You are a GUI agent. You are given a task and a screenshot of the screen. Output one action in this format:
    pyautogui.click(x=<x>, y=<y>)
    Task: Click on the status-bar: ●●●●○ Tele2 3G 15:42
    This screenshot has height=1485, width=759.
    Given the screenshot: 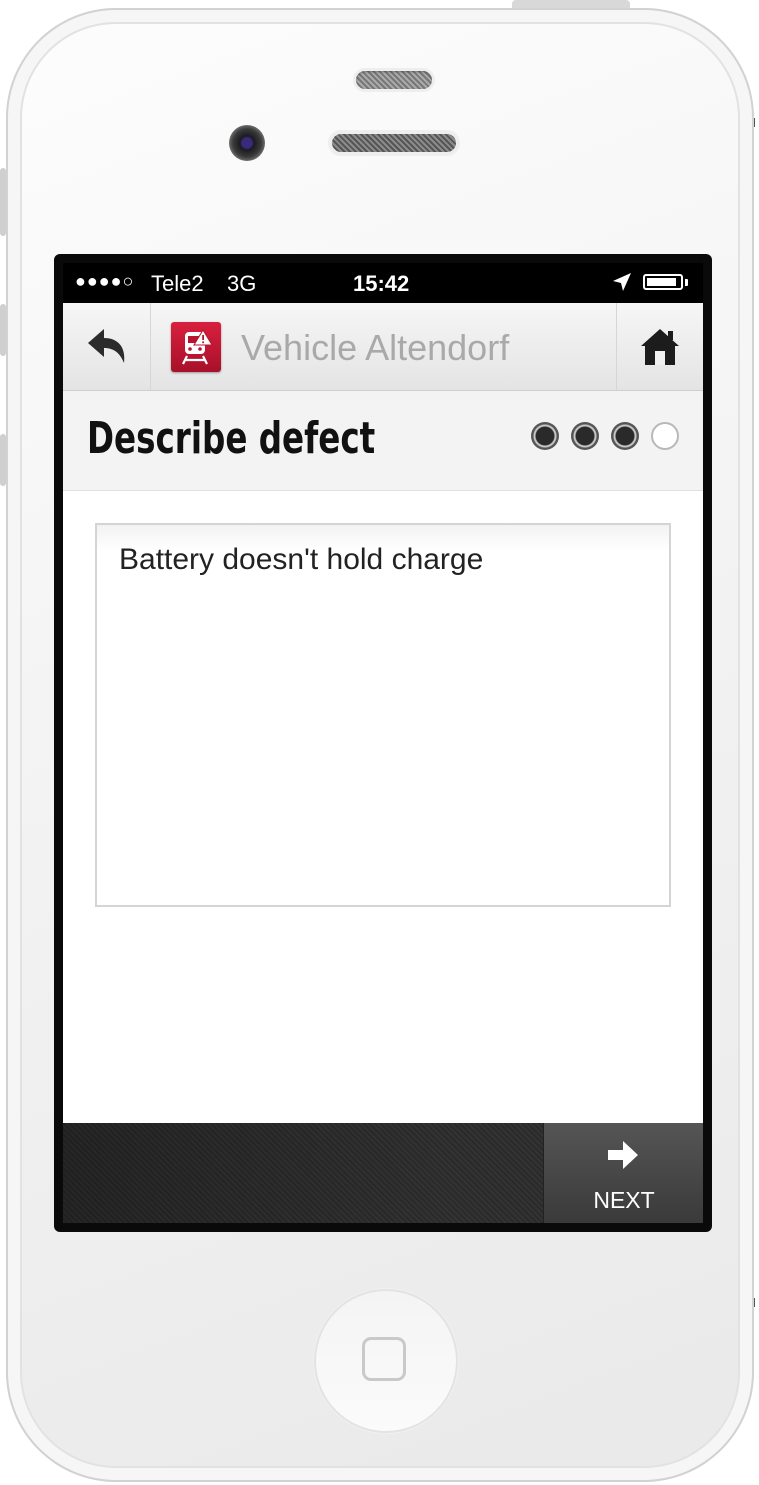 What is the action you would take?
    pyautogui.click(x=383, y=283)
    